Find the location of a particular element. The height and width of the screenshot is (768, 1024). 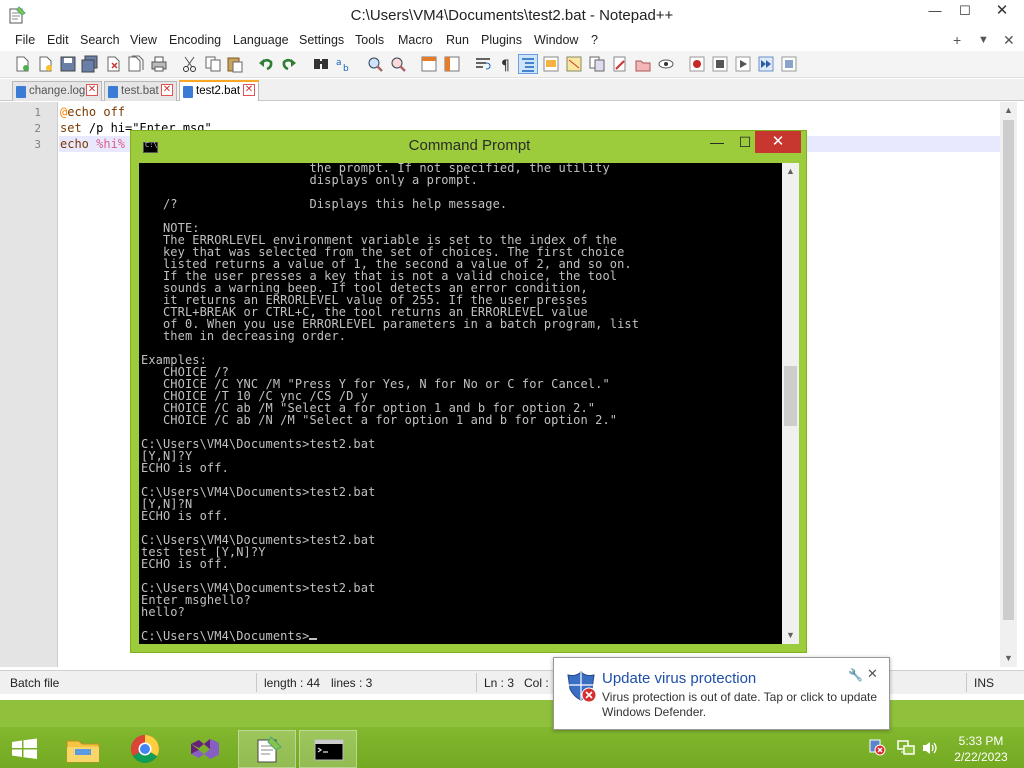

monitoring-icon is located at coordinates (643, 64).